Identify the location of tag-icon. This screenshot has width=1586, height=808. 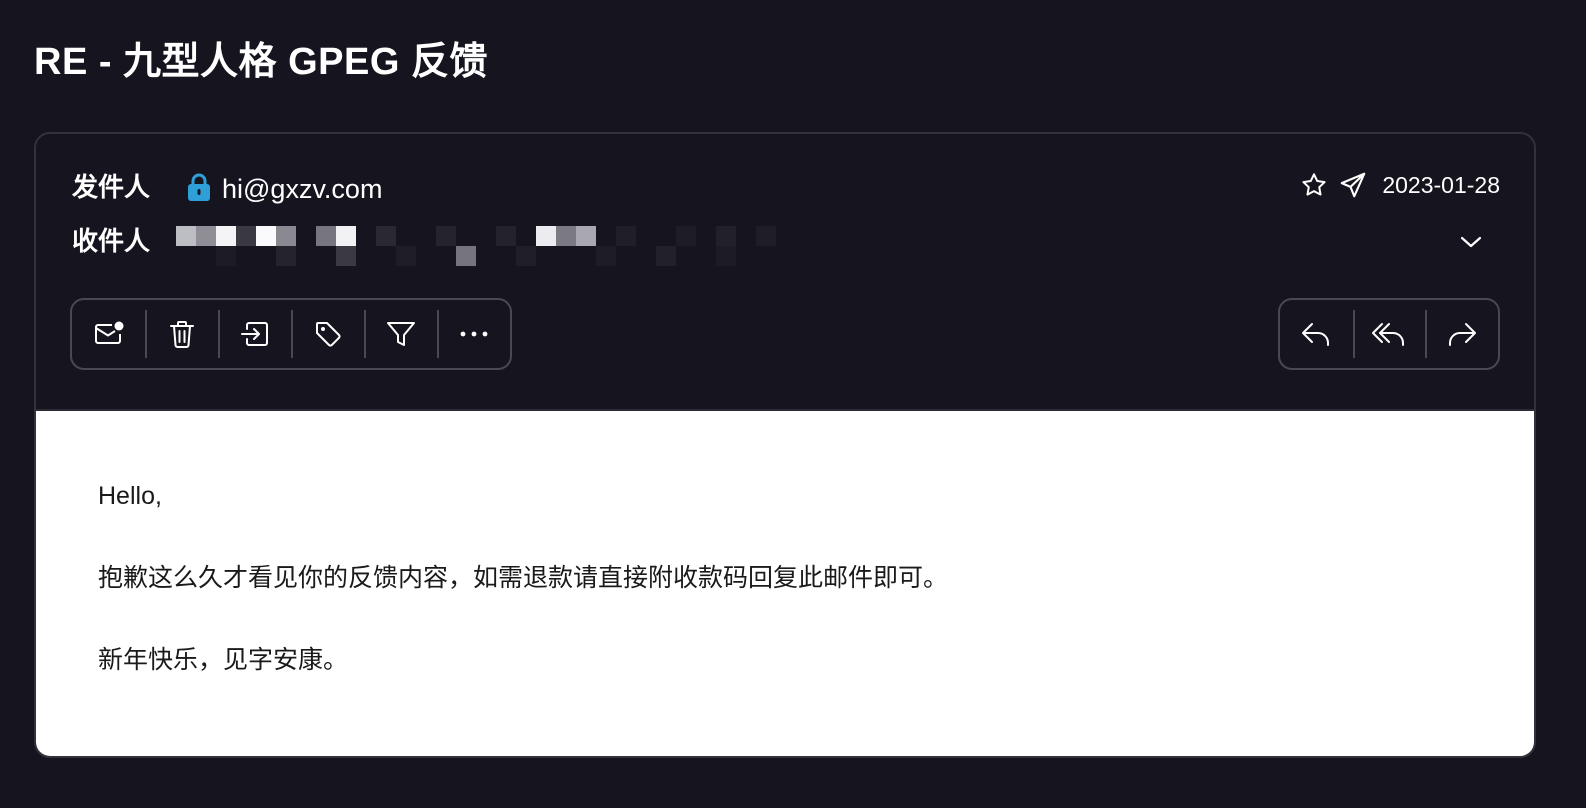
(328, 334).